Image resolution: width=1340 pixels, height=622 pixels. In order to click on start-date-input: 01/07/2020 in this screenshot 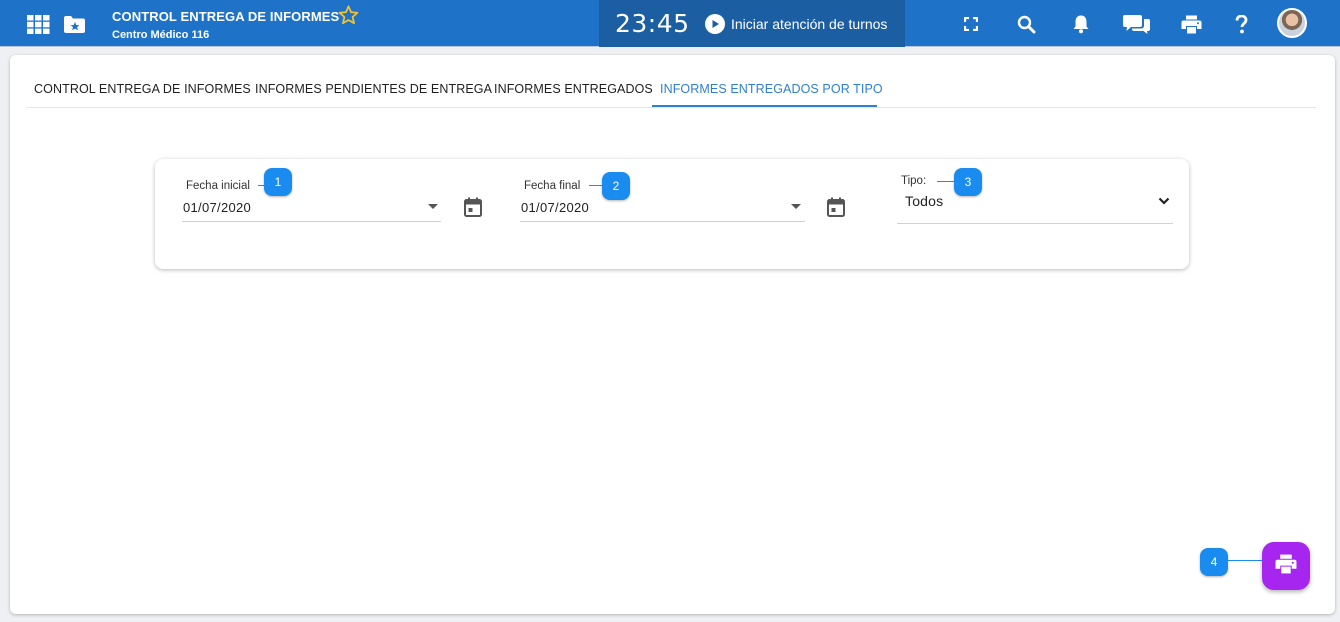, I will do `click(217, 207)`.